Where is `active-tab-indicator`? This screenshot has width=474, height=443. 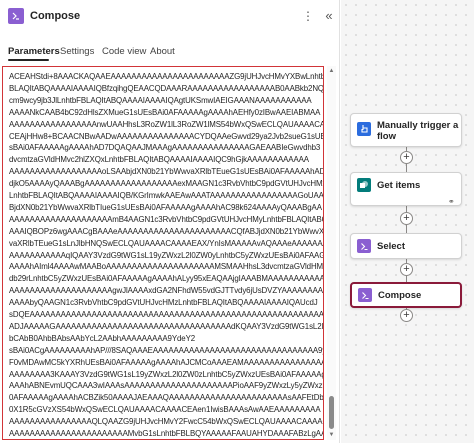 active-tab-indicator is located at coordinates (28, 60).